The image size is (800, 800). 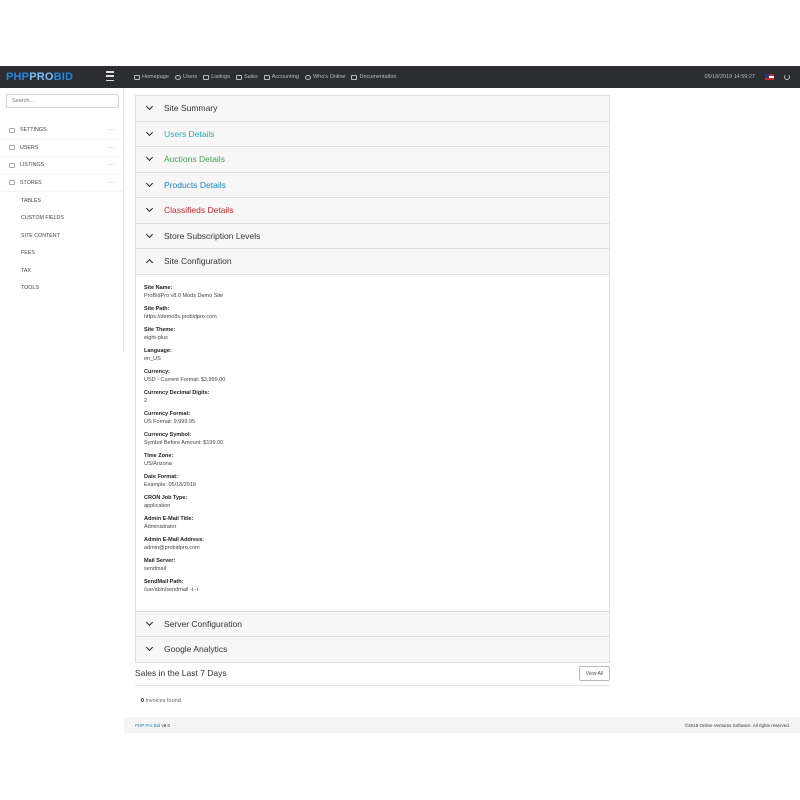 I want to click on config-key: Currency:, so click(x=157, y=371).